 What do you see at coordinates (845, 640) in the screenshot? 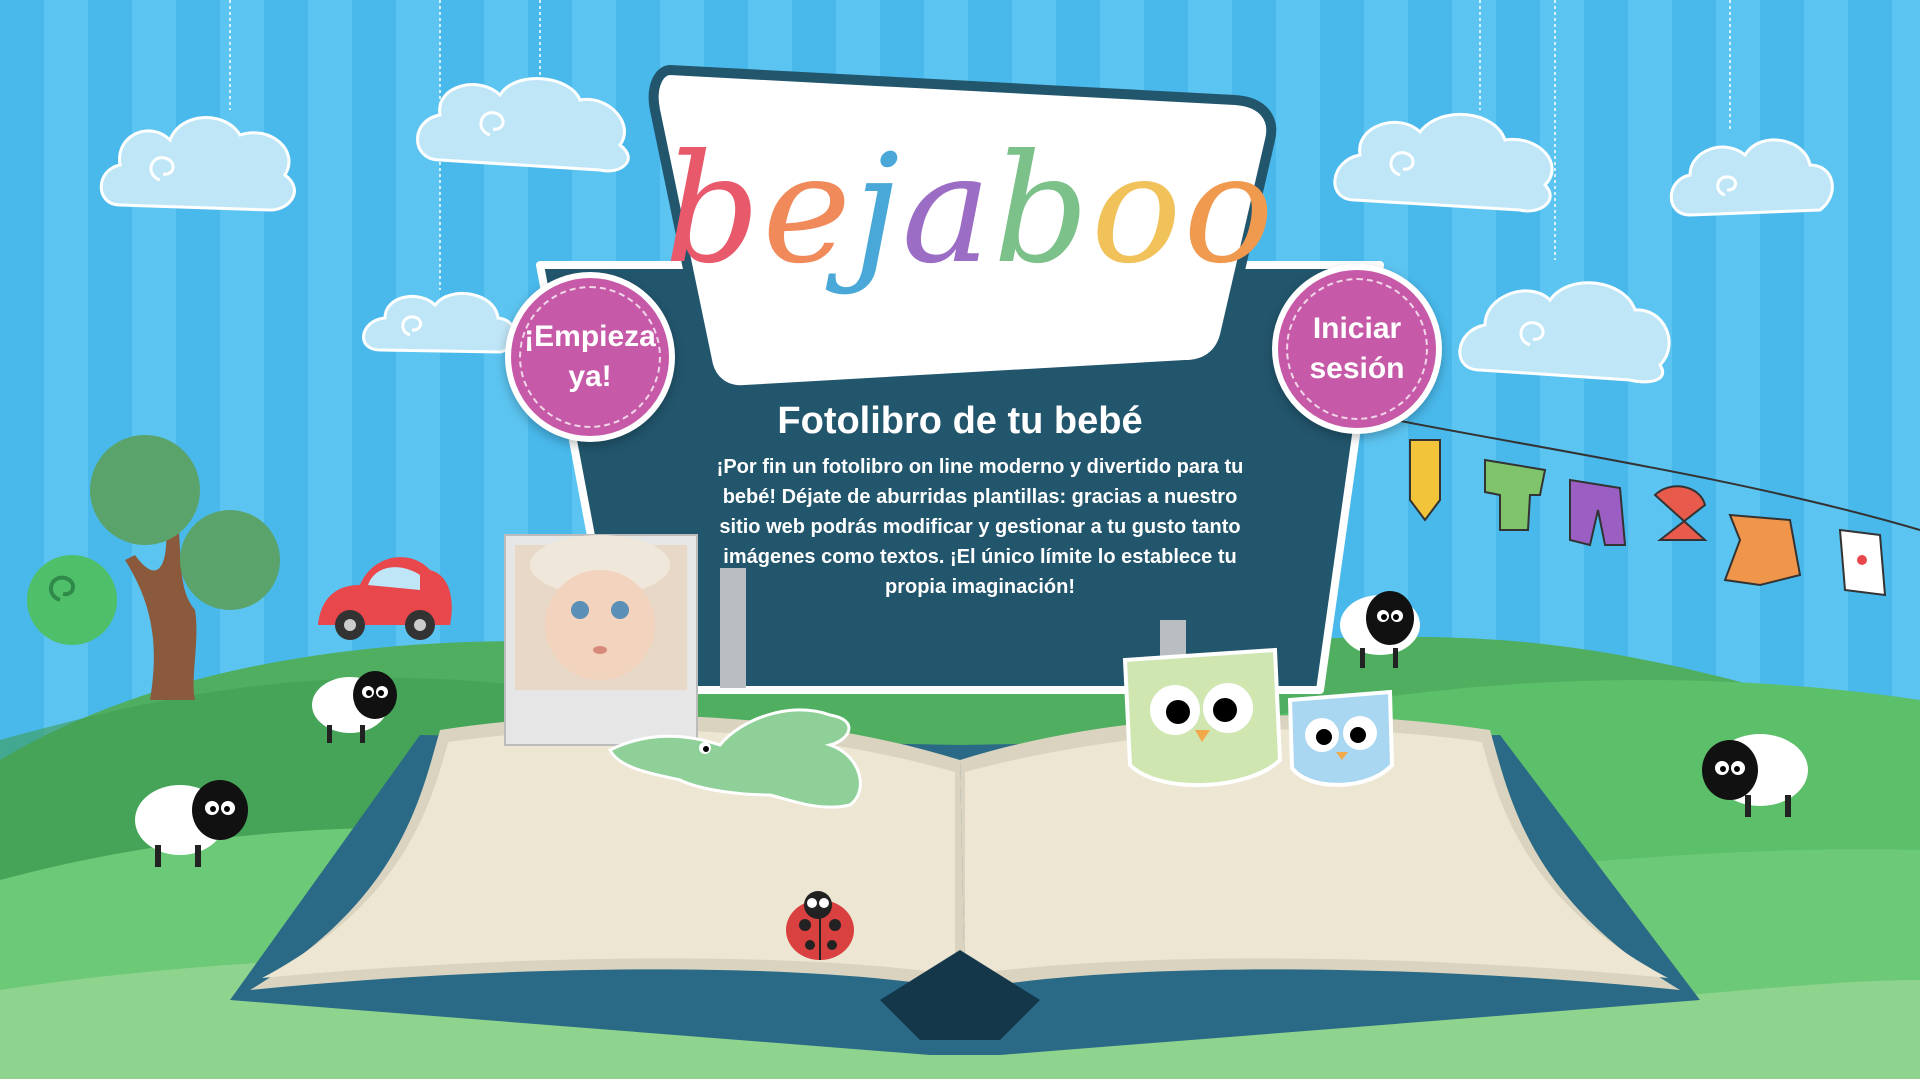
I see `baby-photo` at bounding box center [845, 640].